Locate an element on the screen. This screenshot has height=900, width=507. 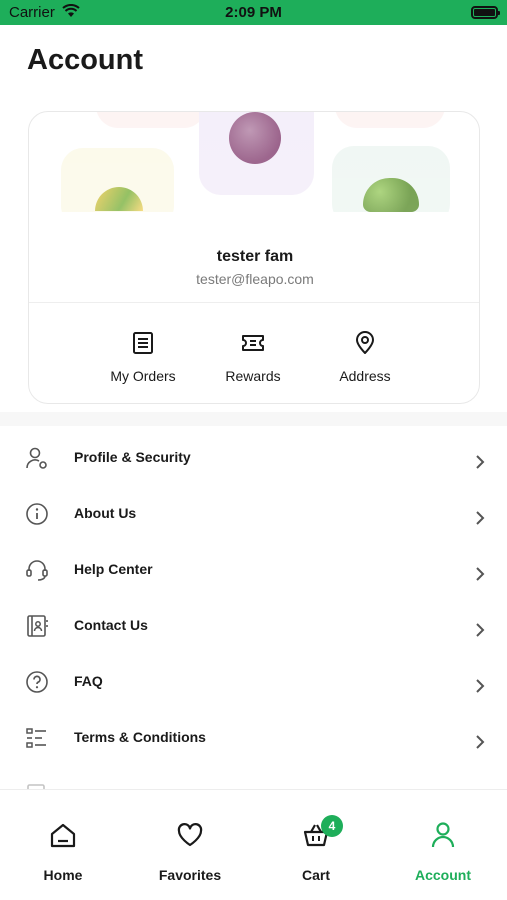
bottom-tab-bar: Home Favorites 4 Cart Account is located at coordinates (253, 844).